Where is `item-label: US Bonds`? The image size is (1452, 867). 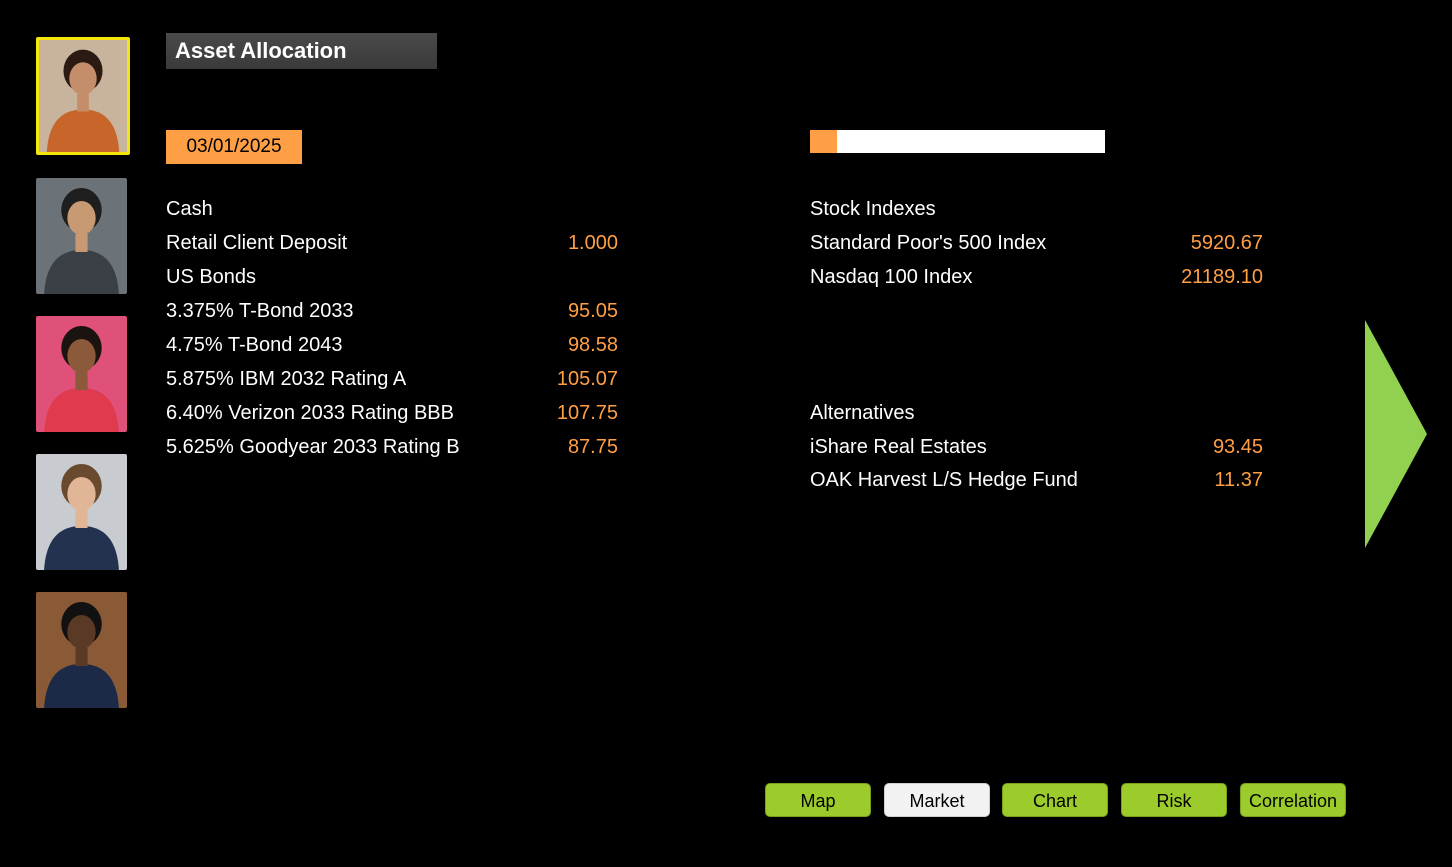
item-label: US Bonds is located at coordinates (211, 277).